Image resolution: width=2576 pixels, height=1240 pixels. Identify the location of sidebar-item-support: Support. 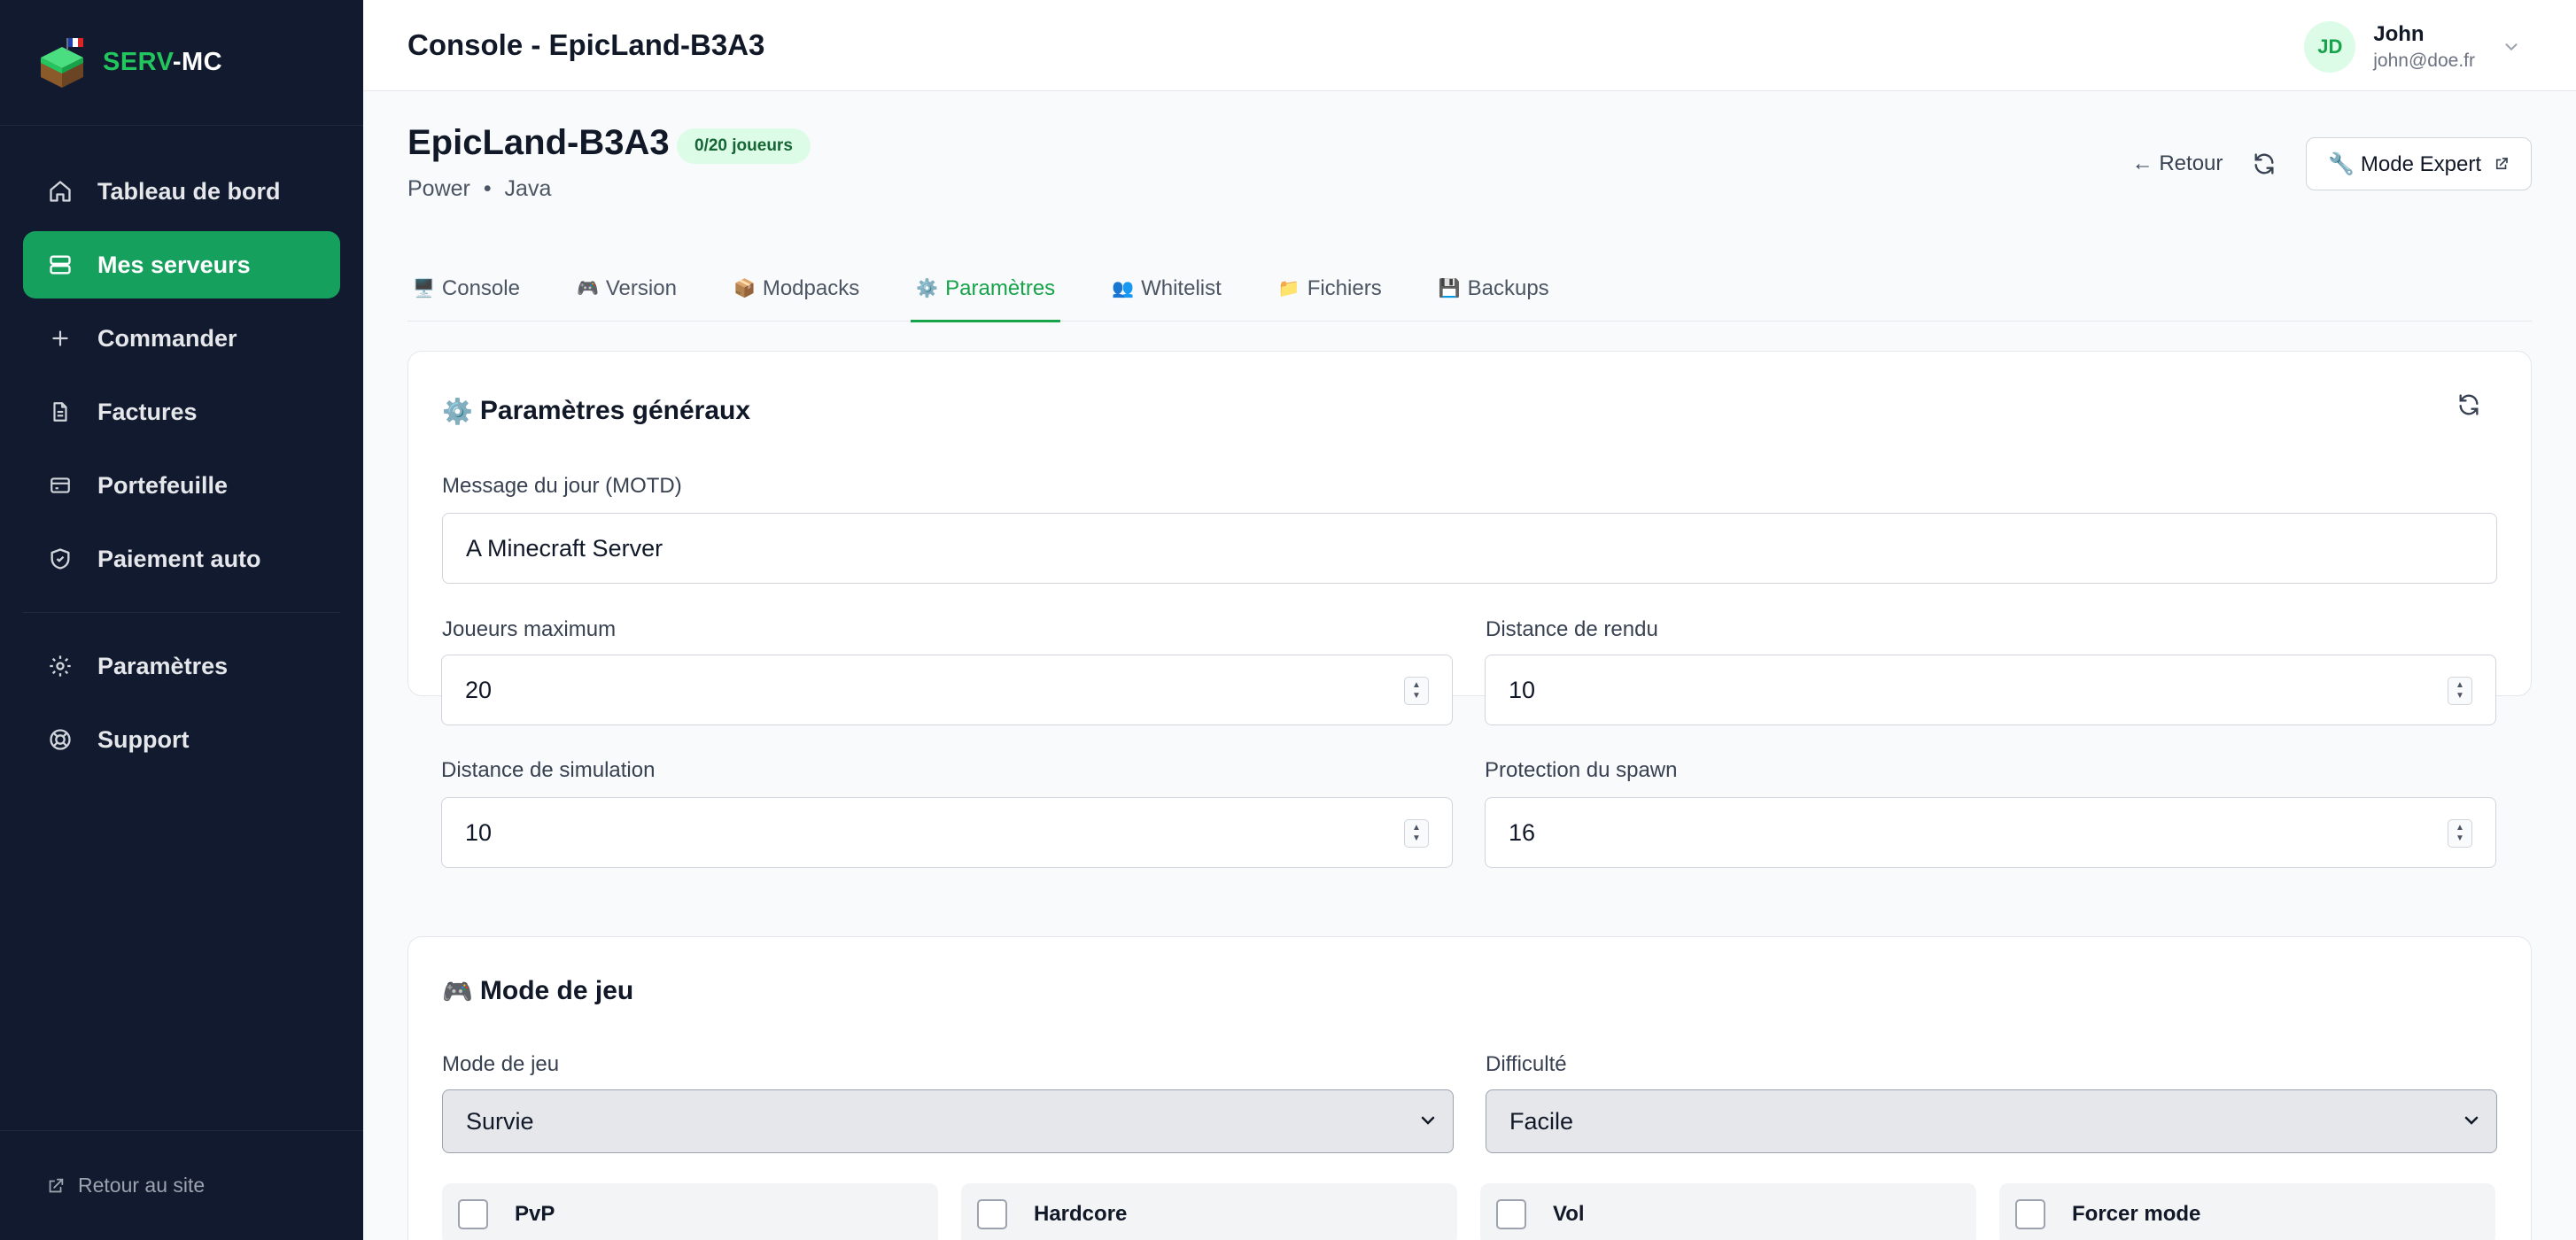
(181, 739).